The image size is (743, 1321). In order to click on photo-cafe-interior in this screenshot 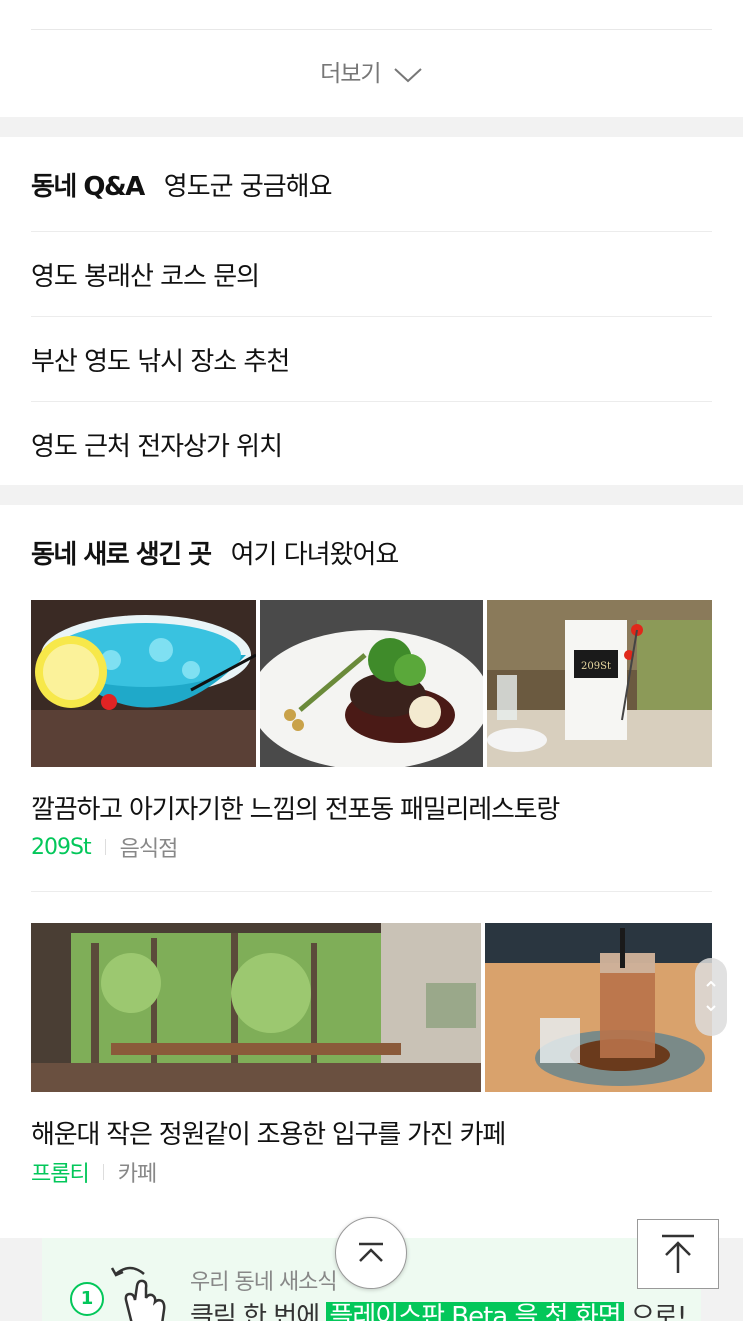, I will do `click(256, 1007)`.